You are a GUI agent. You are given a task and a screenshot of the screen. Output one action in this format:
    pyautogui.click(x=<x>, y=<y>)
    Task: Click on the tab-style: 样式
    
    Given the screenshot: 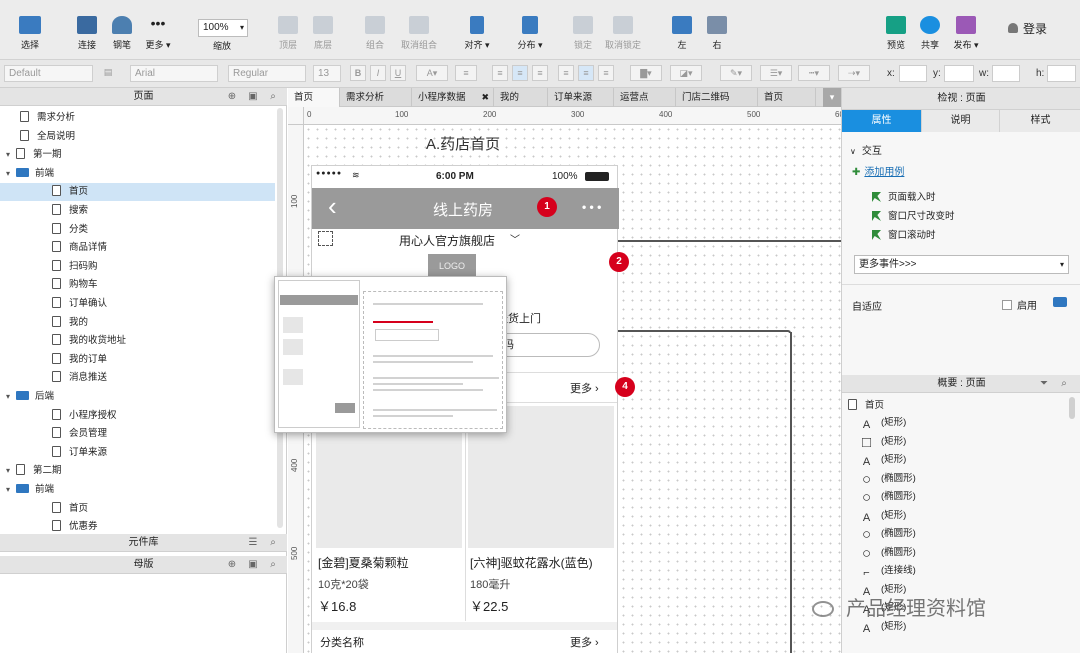 What is the action you would take?
    pyautogui.click(x=1040, y=121)
    